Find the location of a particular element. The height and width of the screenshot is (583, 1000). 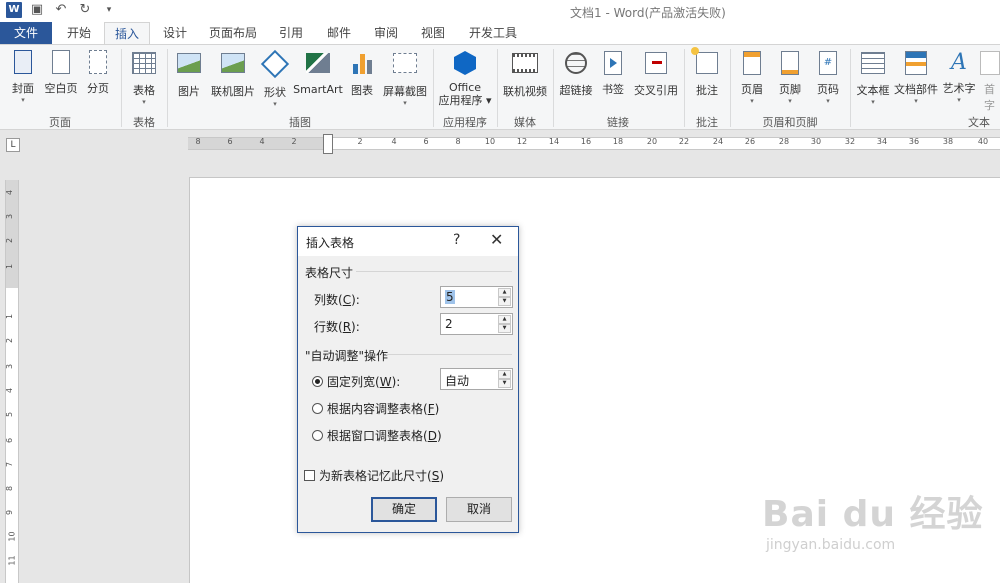

fixed-width-value: 自动 is located at coordinates (457, 380).